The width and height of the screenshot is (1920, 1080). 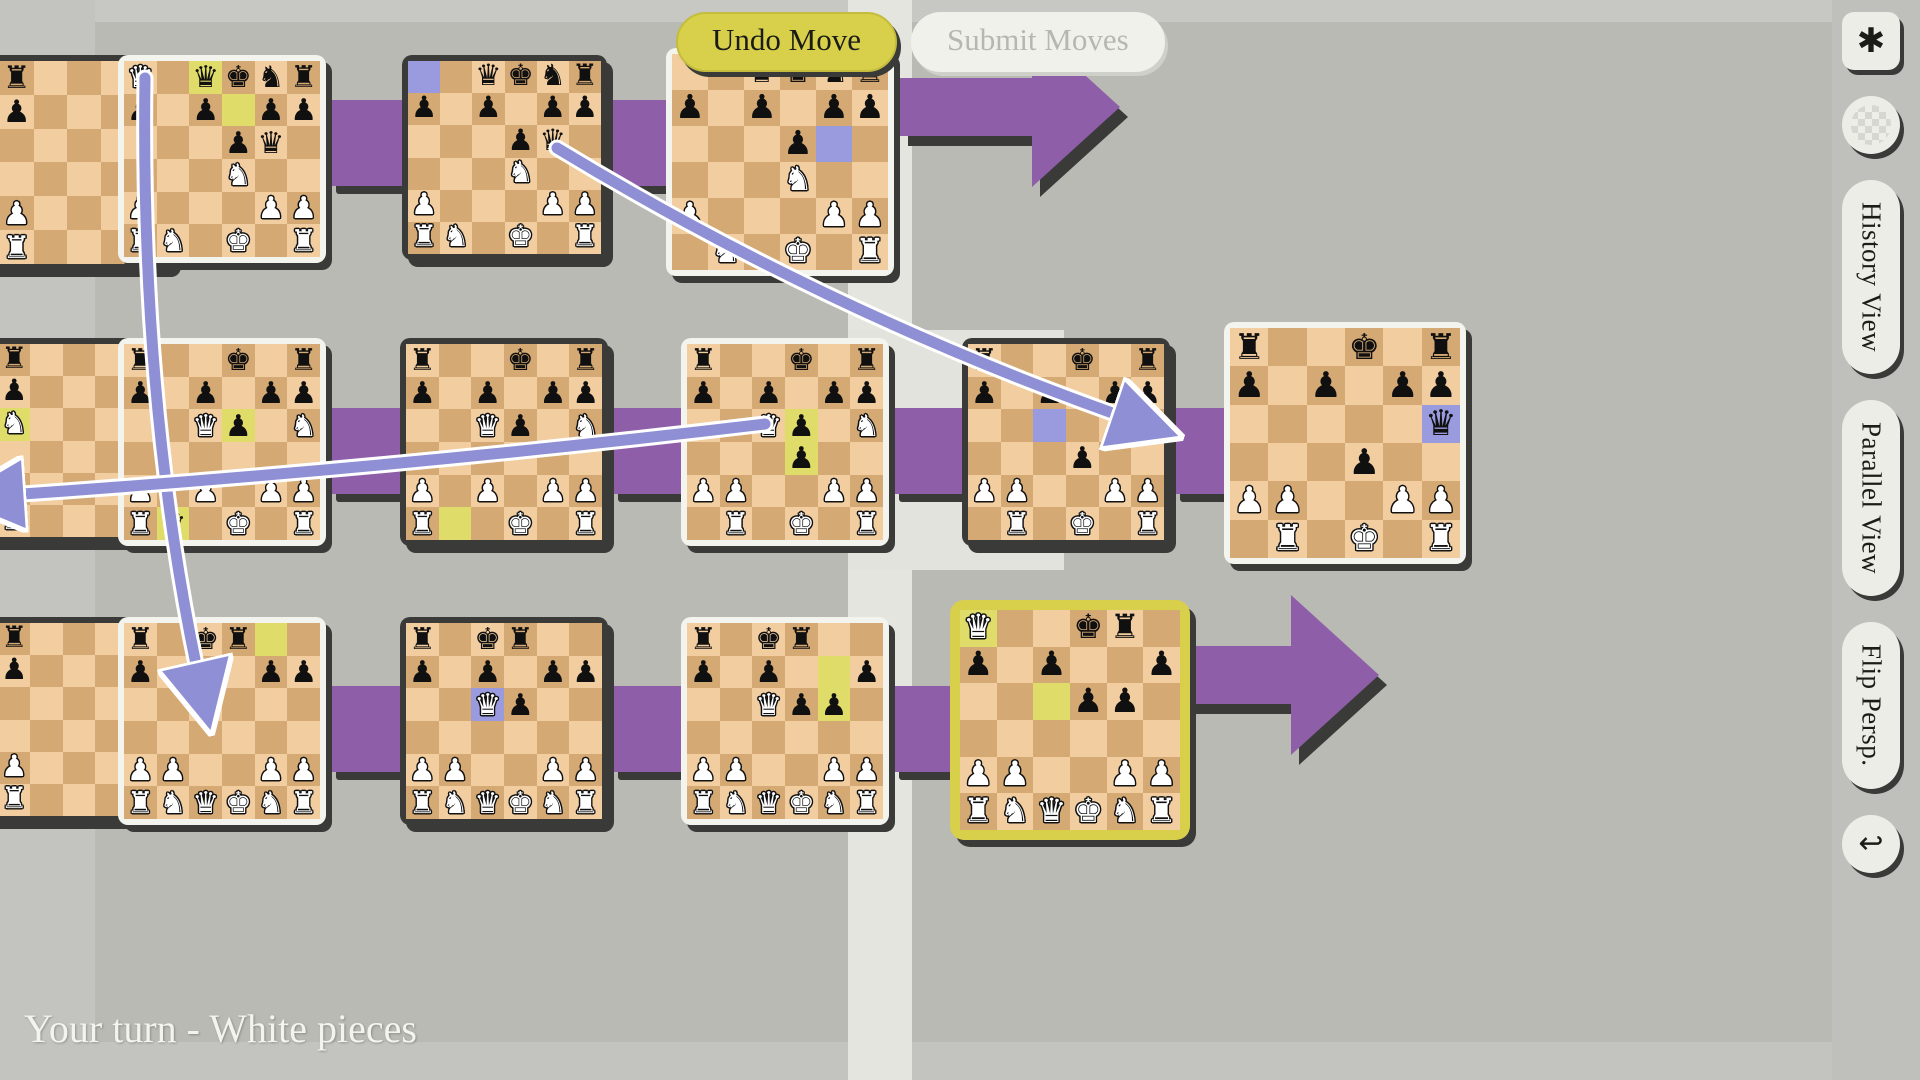 I want to click on chess-board: ♜ ♚ ♜ ♟ ♟ ♟ ♟ ♛ ♟ ♞ ♟ ♟ ♟ ♟ ♜ ♛ ♚ ♜, so click(x=222, y=442).